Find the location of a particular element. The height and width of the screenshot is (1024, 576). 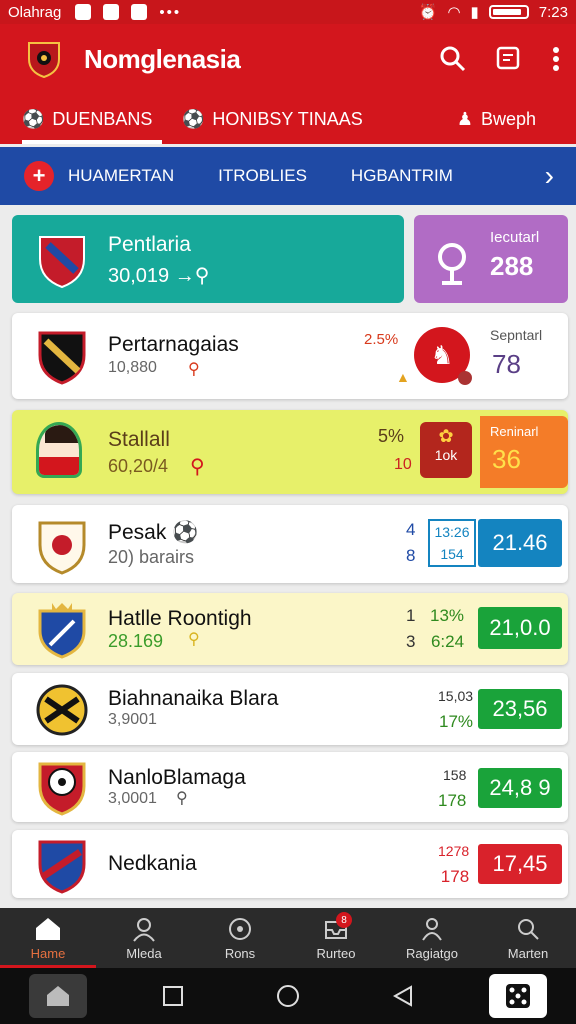

square-icon is located at coordinates (172, 996).